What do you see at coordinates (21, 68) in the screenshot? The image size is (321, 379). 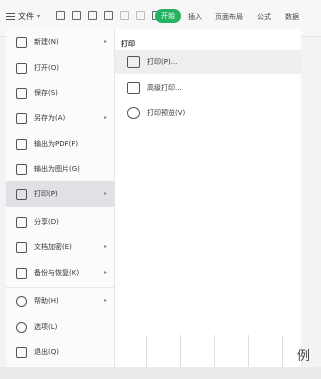 I see `folder-icon` at bounding box center [21, 68].